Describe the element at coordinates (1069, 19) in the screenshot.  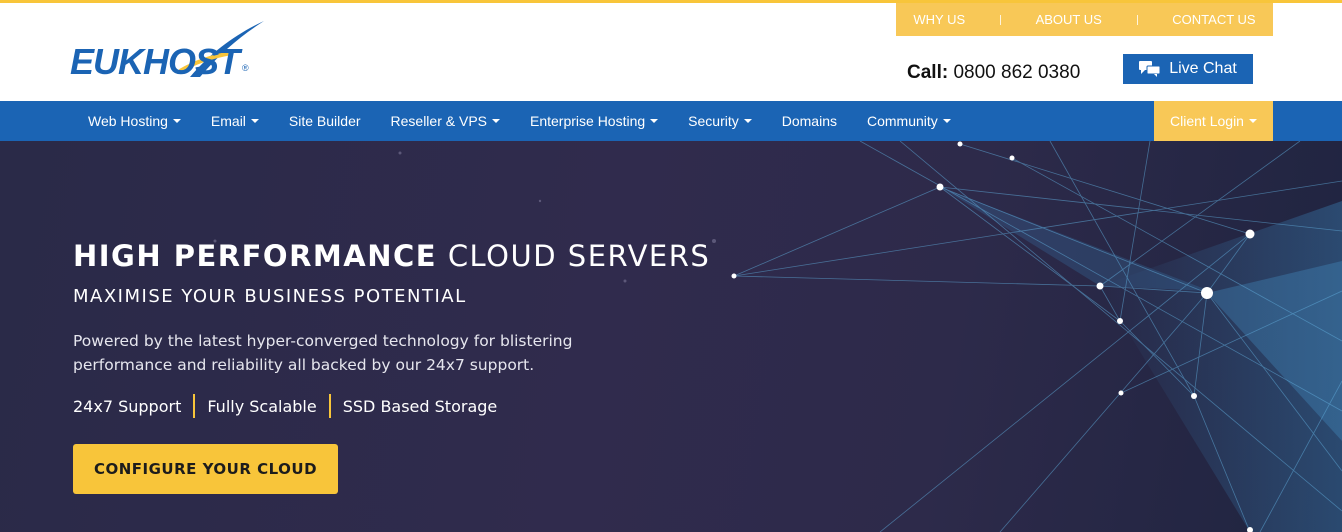
I see `top-link-about-us: ABOUT US` at that location.